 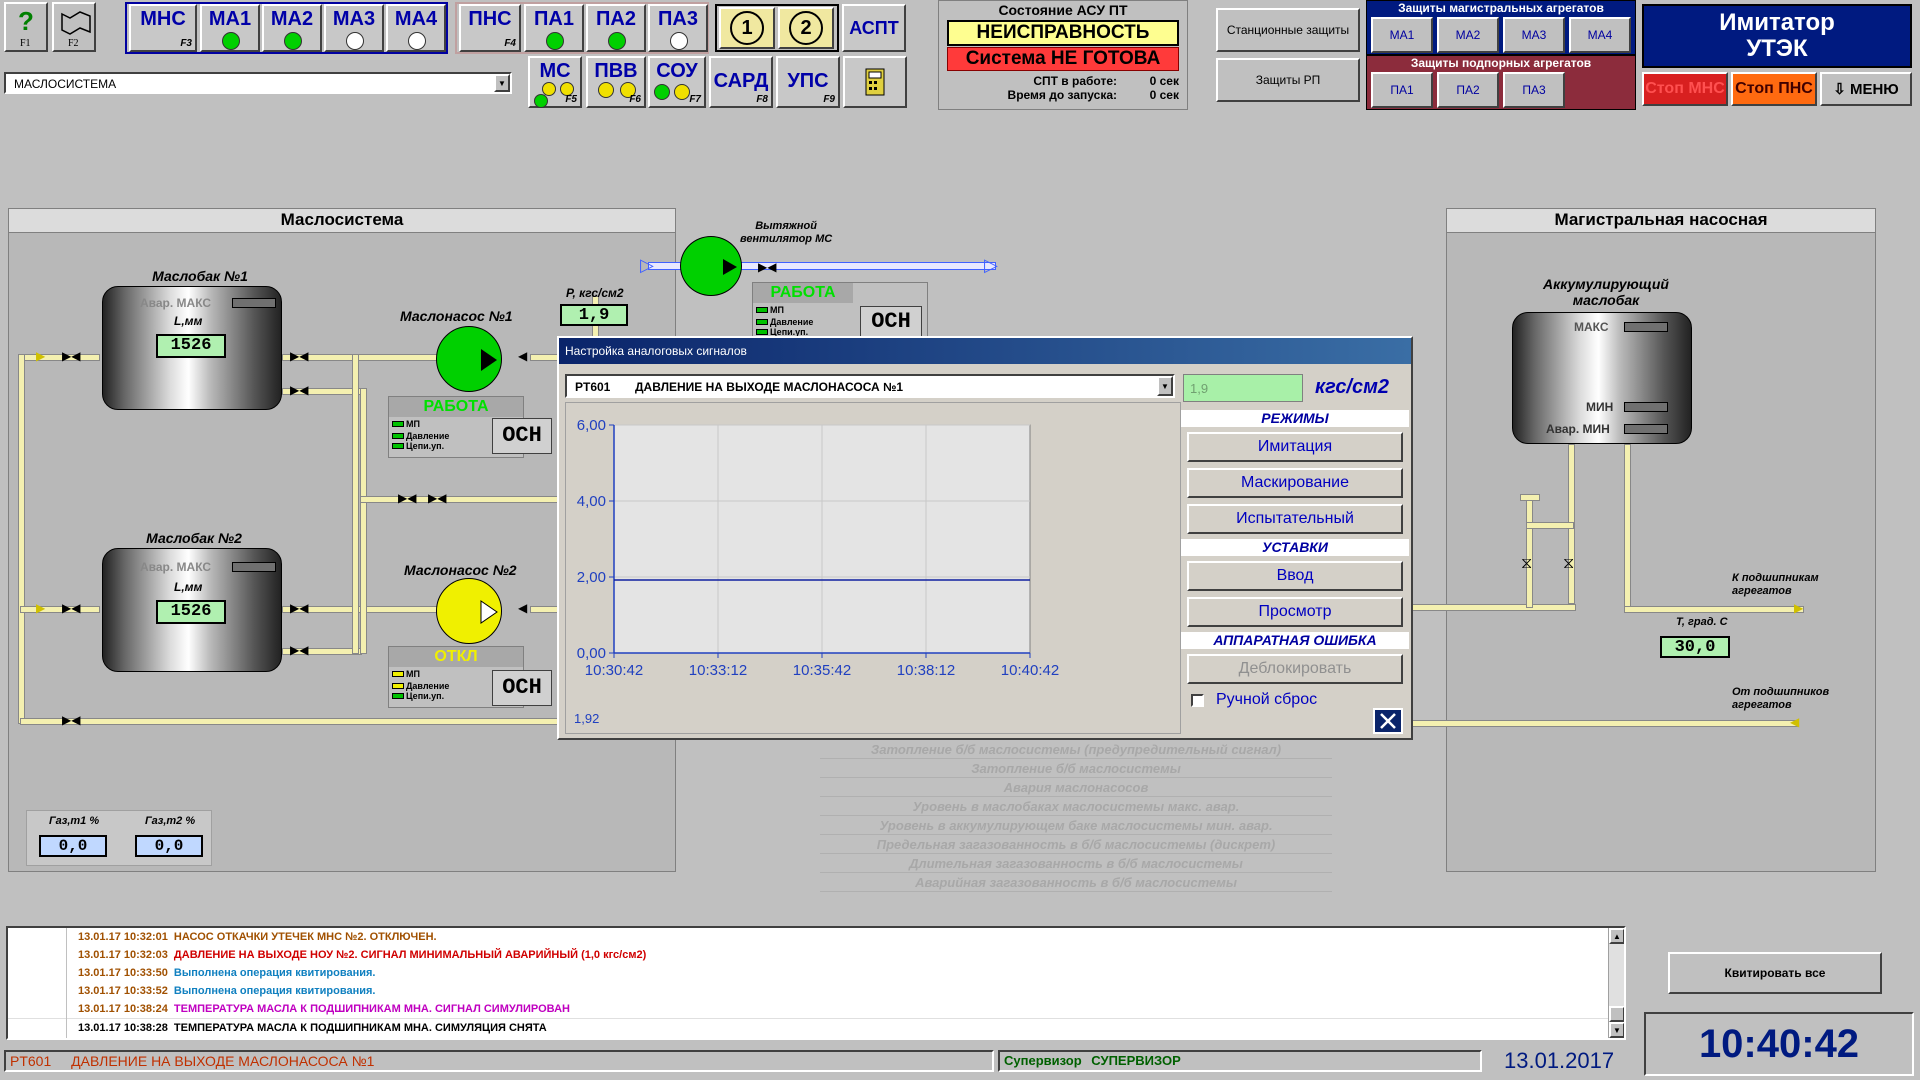 I want to click on pump-1-mp-label: МП, so click(x=413, y=424).